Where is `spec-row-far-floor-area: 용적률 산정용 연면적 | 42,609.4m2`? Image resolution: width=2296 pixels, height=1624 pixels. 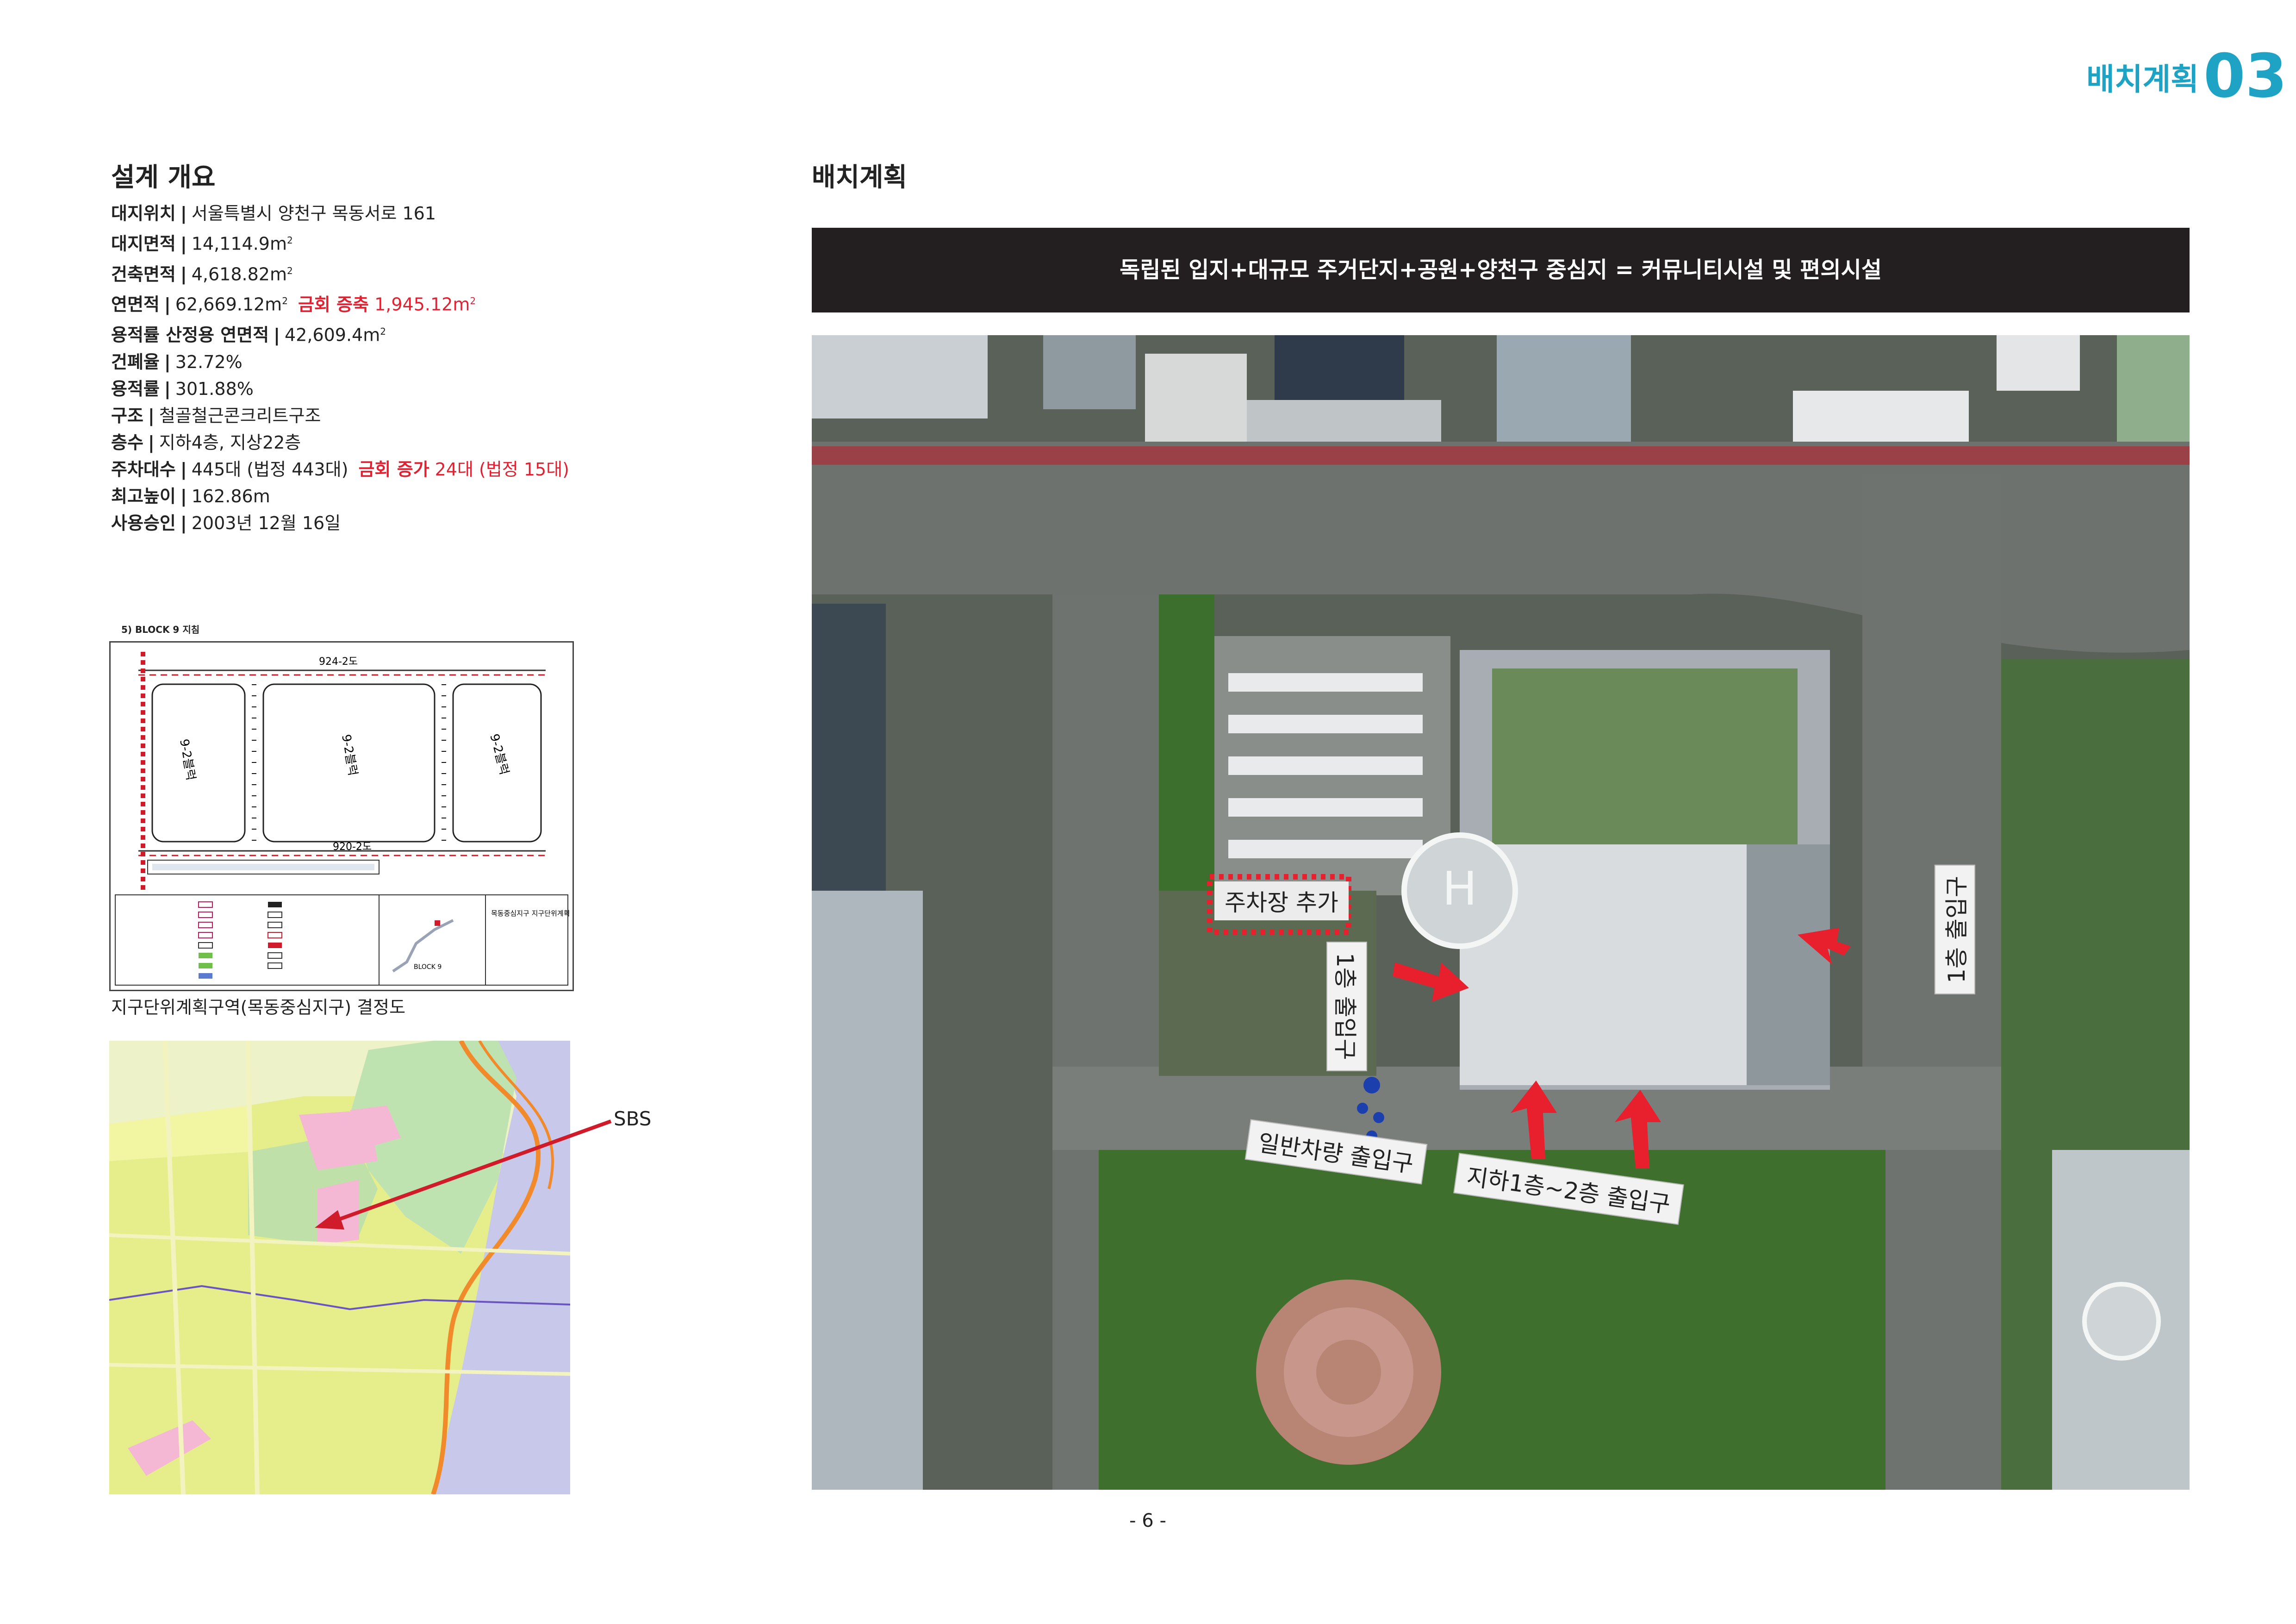
spec-row-far-floor-area: 용적률 산정용 연면적 | 42,609.4m2 is located at coordinates (248, 335).